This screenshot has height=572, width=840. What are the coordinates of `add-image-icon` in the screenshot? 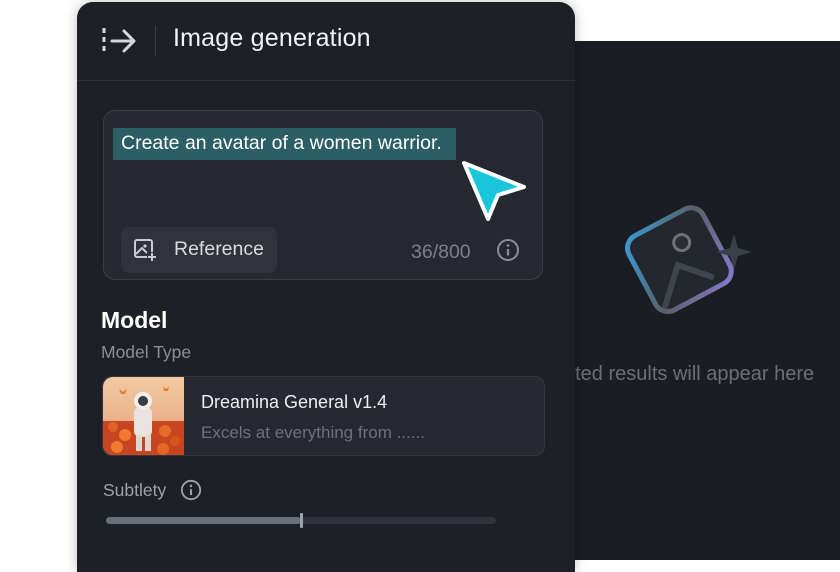 It's located at (145, 250).